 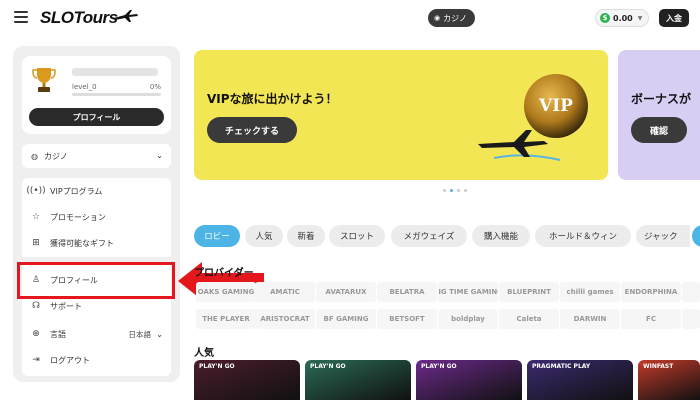 I want to click on support-icon: ☊, so click(x=36, y=306).